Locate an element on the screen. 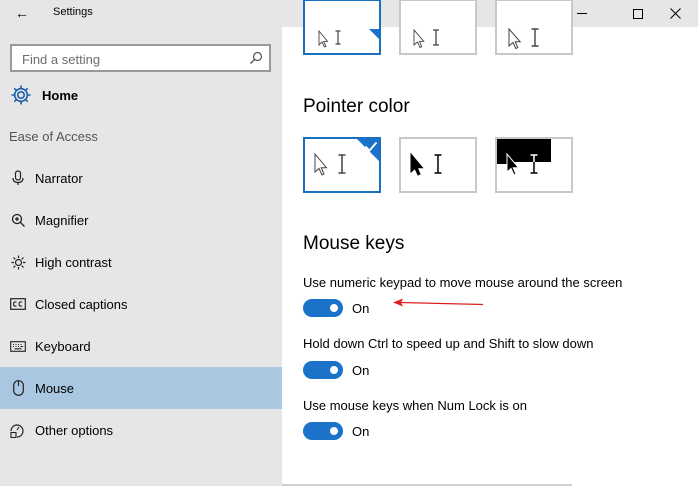 This screenshot has width=698, height=486. narrator-icon is located at coordinates (18, 178).